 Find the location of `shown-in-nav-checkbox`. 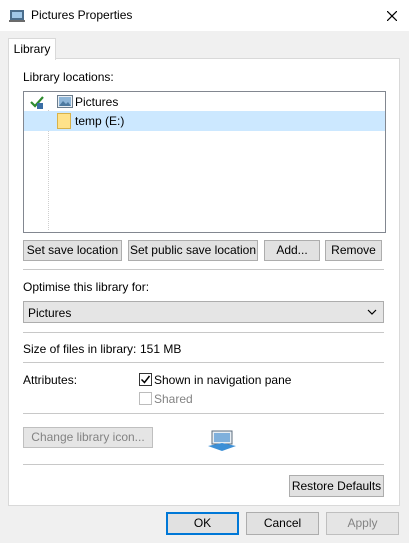

shown-in-nav-checkbox is located at coordinates (145, 379).